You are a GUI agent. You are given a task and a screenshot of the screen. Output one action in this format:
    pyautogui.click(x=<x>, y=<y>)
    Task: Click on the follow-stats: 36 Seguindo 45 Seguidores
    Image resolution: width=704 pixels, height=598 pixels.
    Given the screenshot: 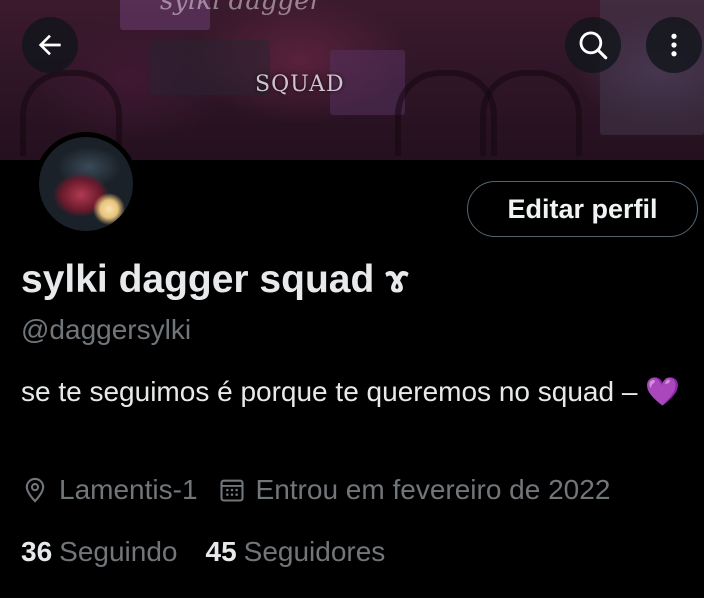 What is the action you would take?
    pyautogui.click(x=203, y=552)
    